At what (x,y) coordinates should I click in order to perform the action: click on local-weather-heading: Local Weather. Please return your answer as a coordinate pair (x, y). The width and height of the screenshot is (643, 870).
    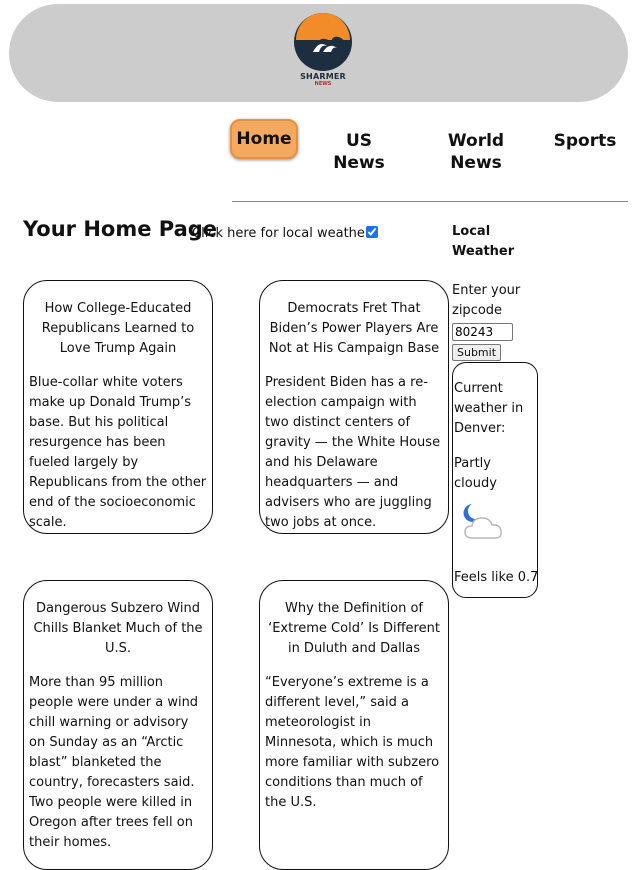
    Looking at the image, I should click on (483, 241).